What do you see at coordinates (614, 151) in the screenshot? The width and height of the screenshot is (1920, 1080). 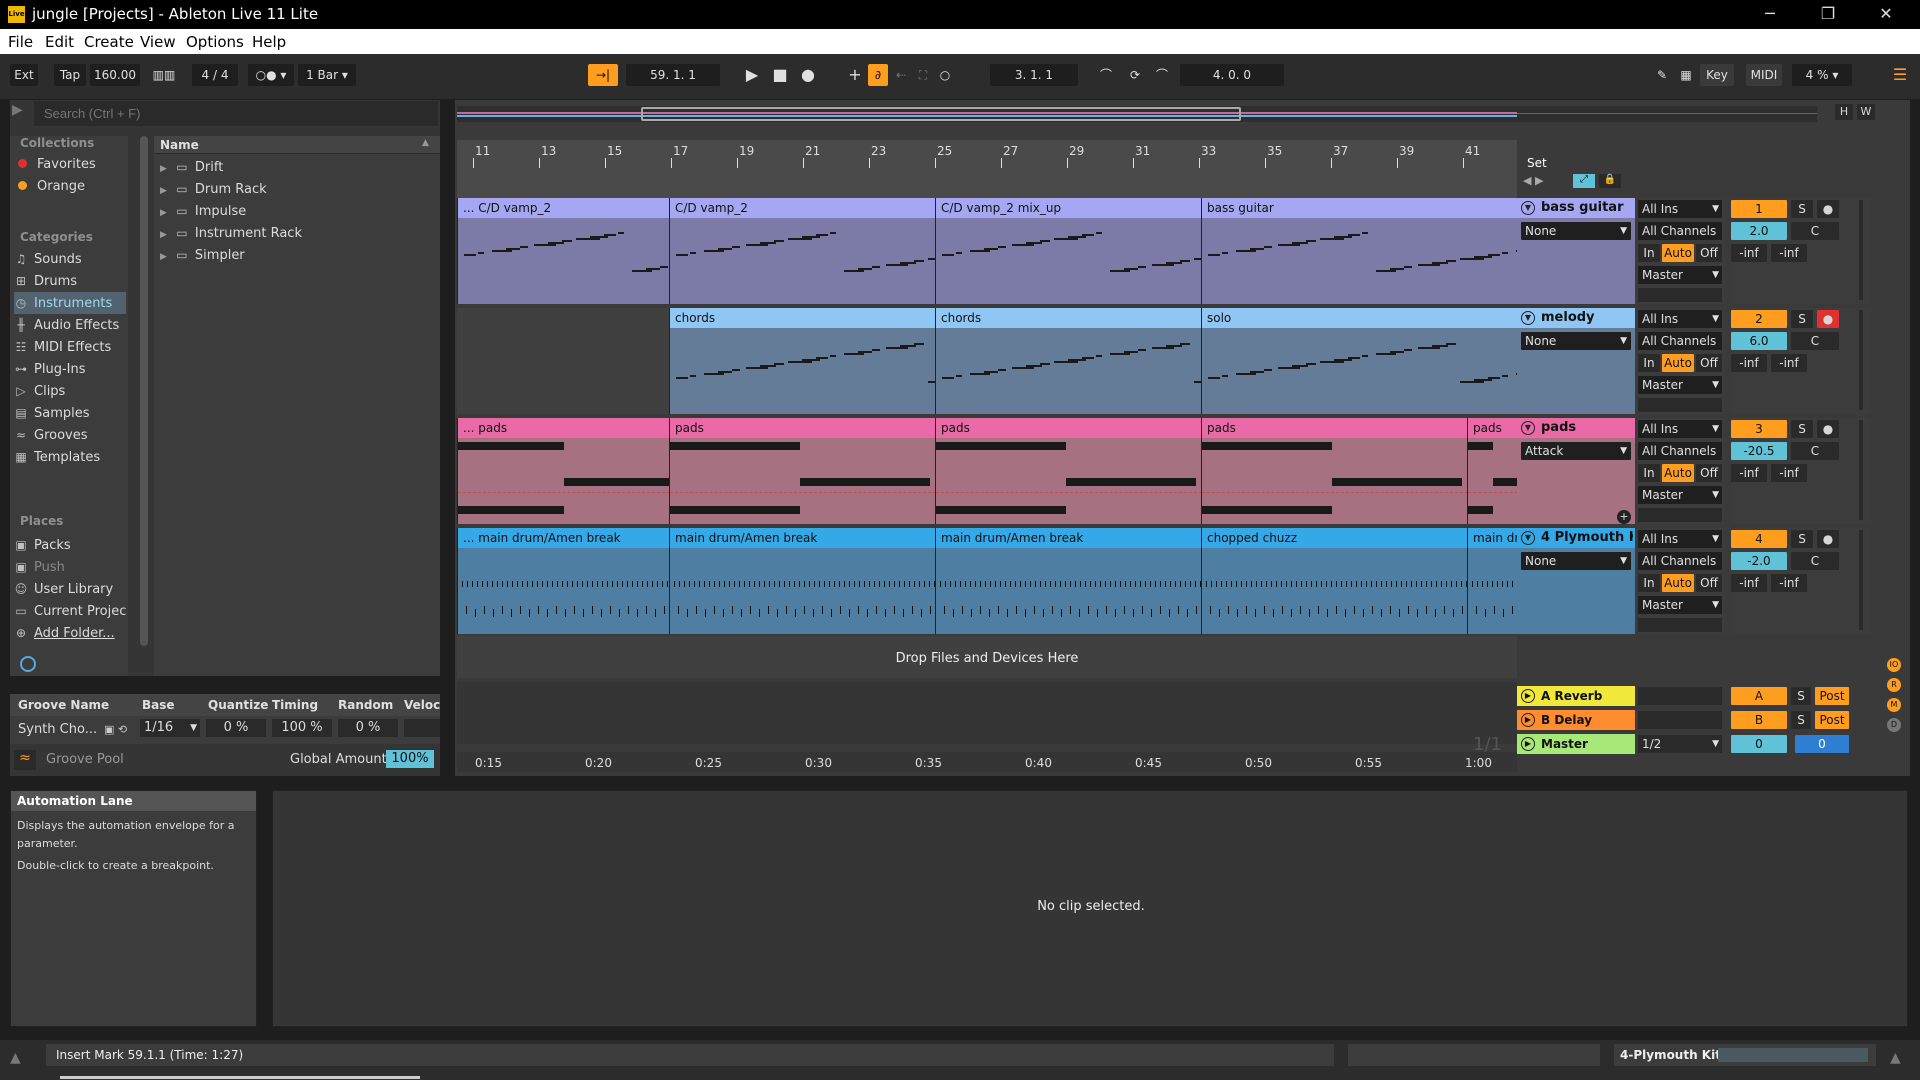 I see `bar-number: 15` at bounding box center [614, 151].